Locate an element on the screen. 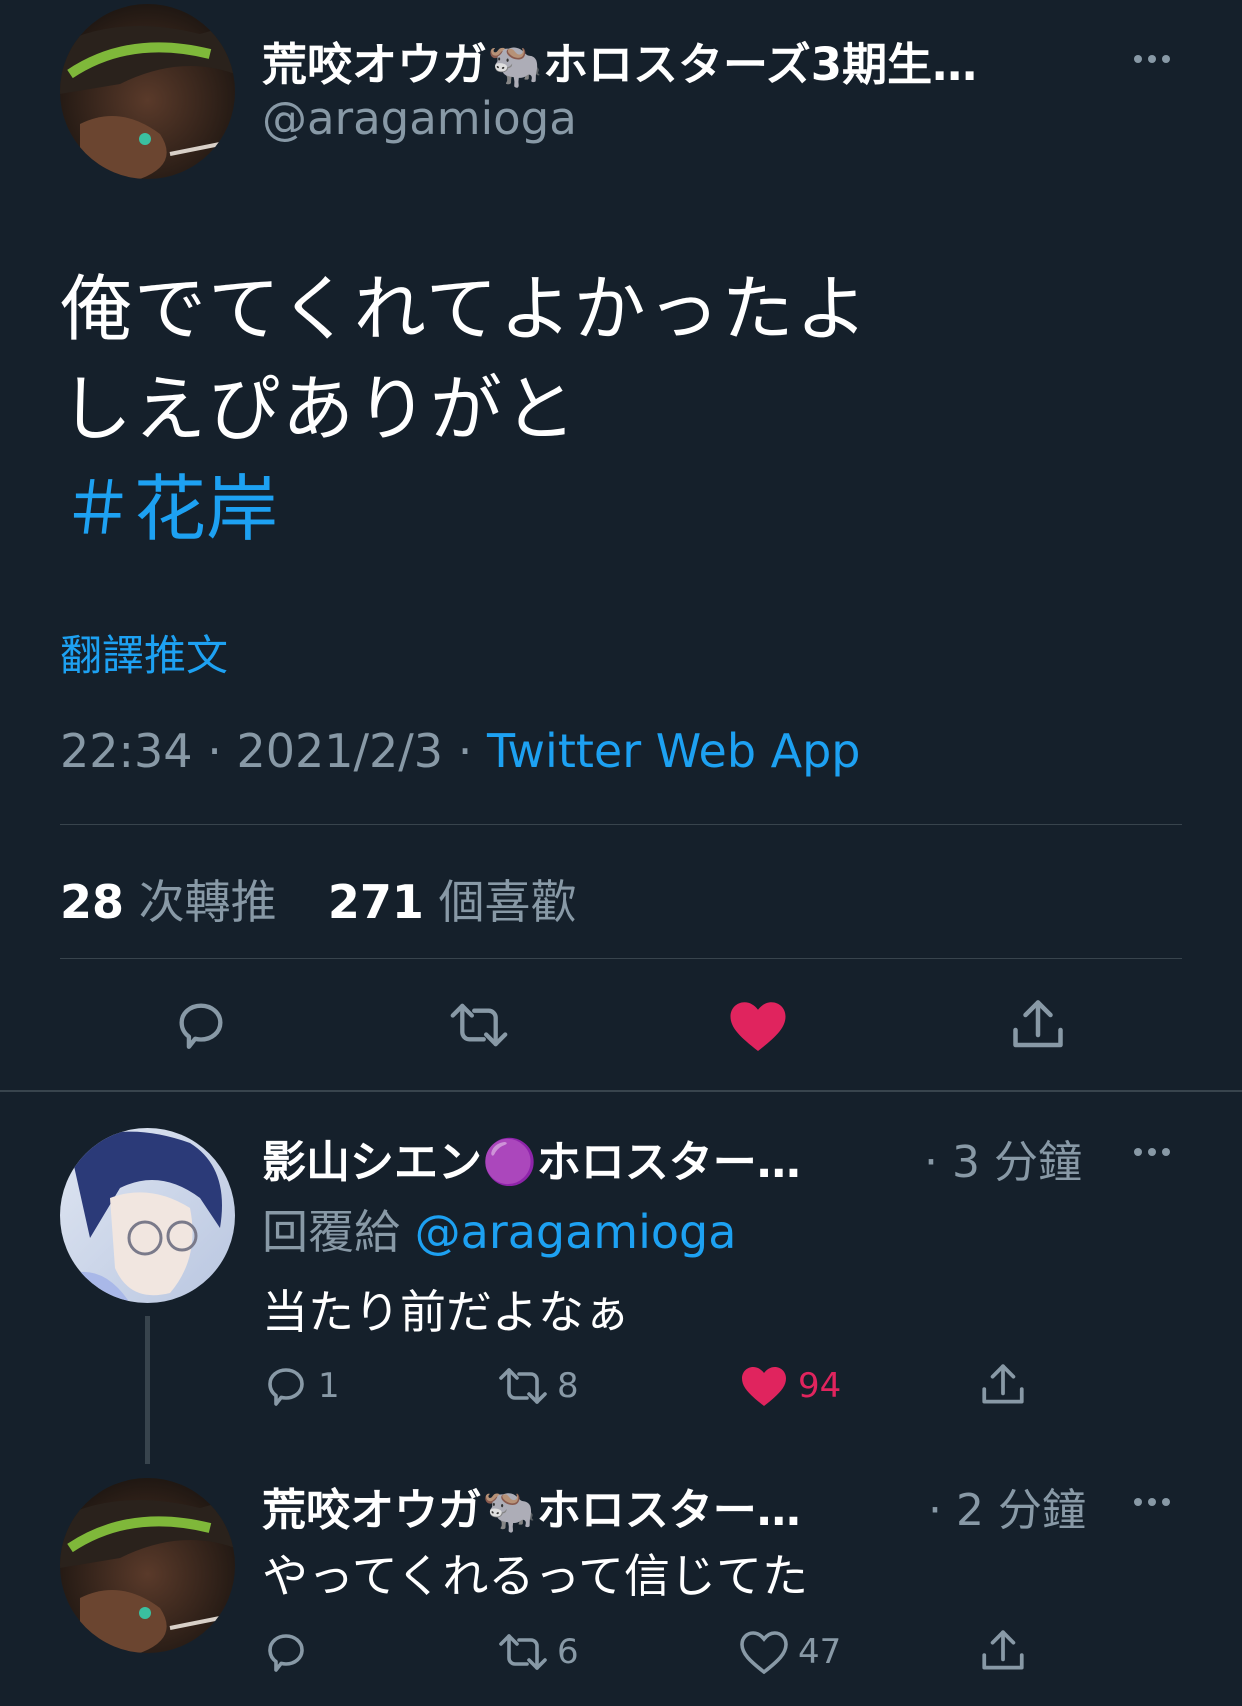  tweet-text-line: しえぴありがと is located at coordinates (319, 409).